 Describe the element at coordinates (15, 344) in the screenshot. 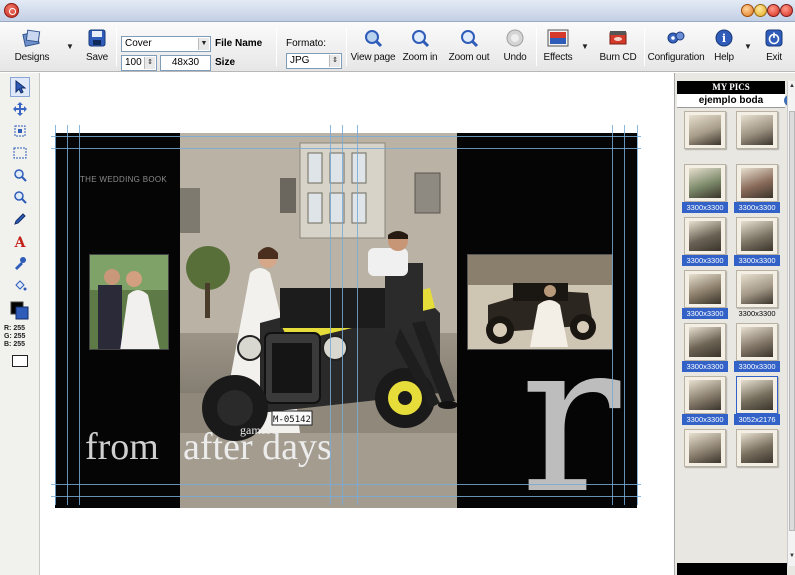

I see `blue-value: B: 255` at that location.